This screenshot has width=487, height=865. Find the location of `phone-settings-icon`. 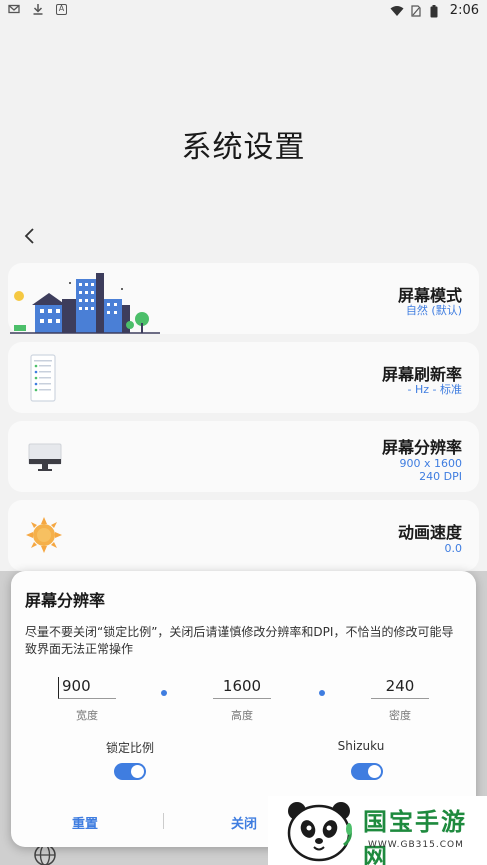

phone-settings-icon is located at coordinates (43, 378).